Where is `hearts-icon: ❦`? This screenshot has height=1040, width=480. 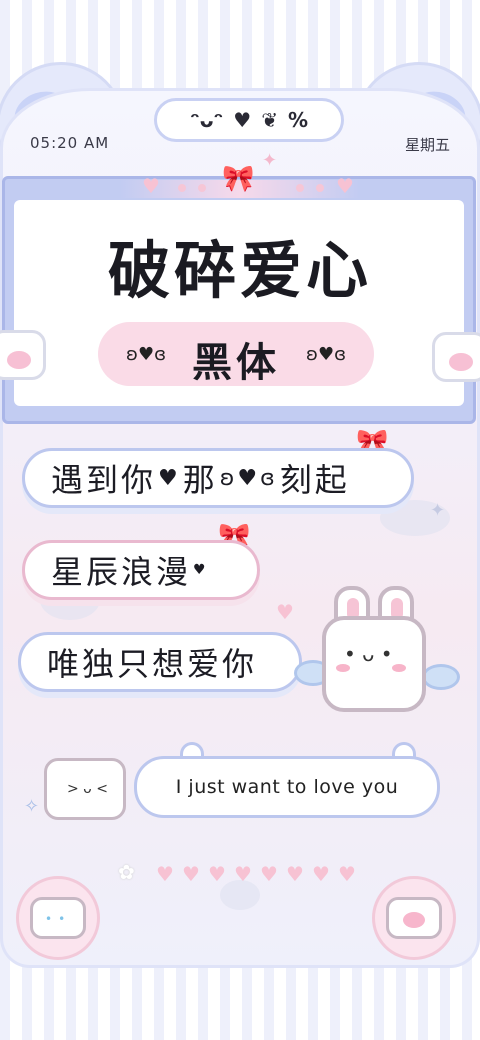
hearts-icon: ❦ is located at coordinates (269, 120).